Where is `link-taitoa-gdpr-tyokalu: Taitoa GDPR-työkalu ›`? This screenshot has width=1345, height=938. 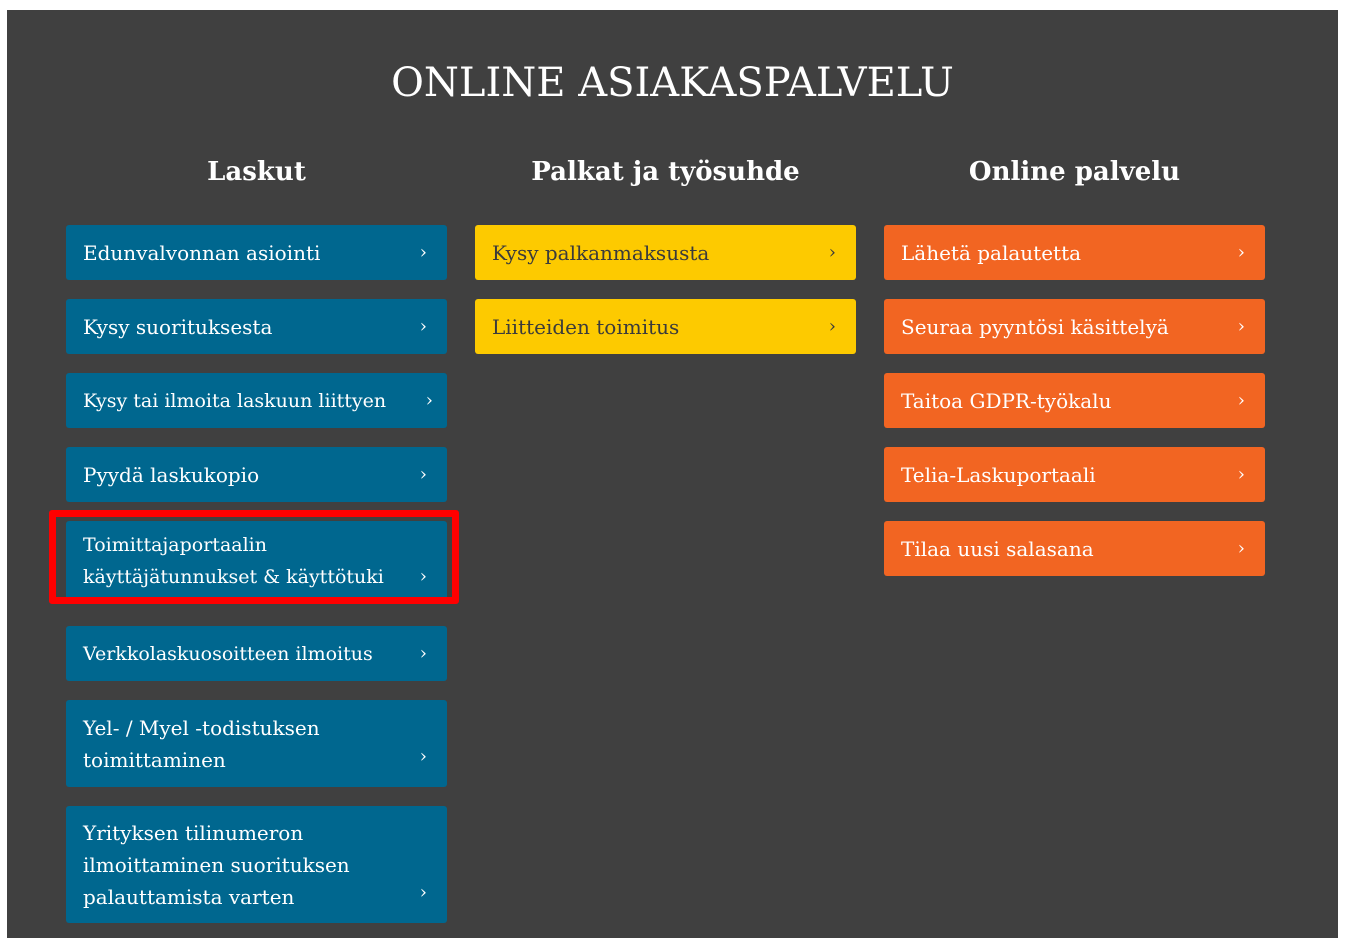 link-taitoa-gdpr-tyokalu: Taitoa GDPR-työkalu › is located at coordinates (1074, 400).